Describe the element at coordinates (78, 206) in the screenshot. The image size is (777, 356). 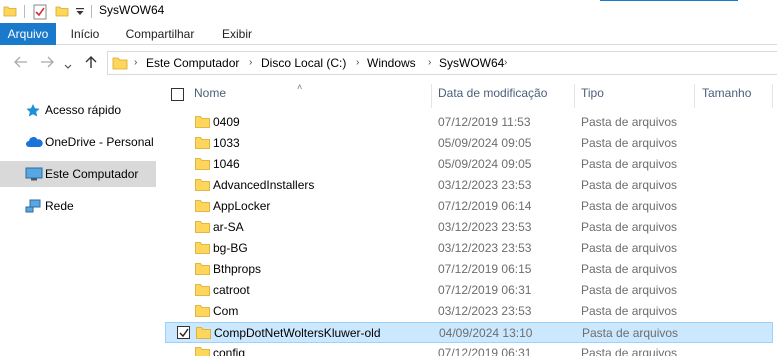
I see `nav-item-rede: Rede` at that location.